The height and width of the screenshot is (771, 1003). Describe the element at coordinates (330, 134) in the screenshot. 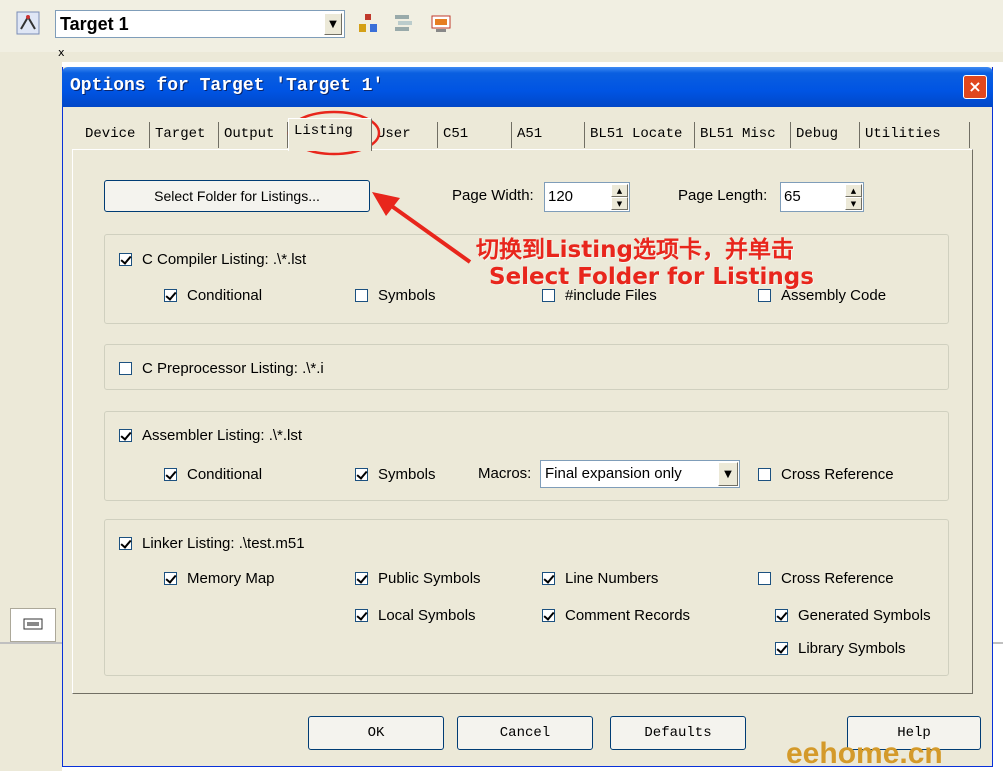

I see `tab-listing: Listing` at that location.